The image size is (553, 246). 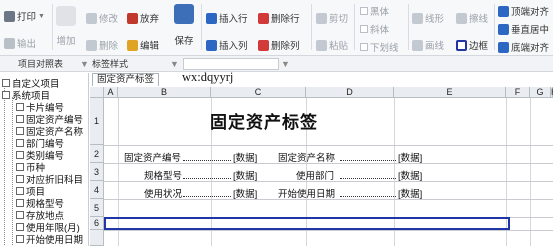 What do you see at coordinates (143, 45) in the screenshot?
I see `edit-button: 编辑` at bounding box center [143, 45].